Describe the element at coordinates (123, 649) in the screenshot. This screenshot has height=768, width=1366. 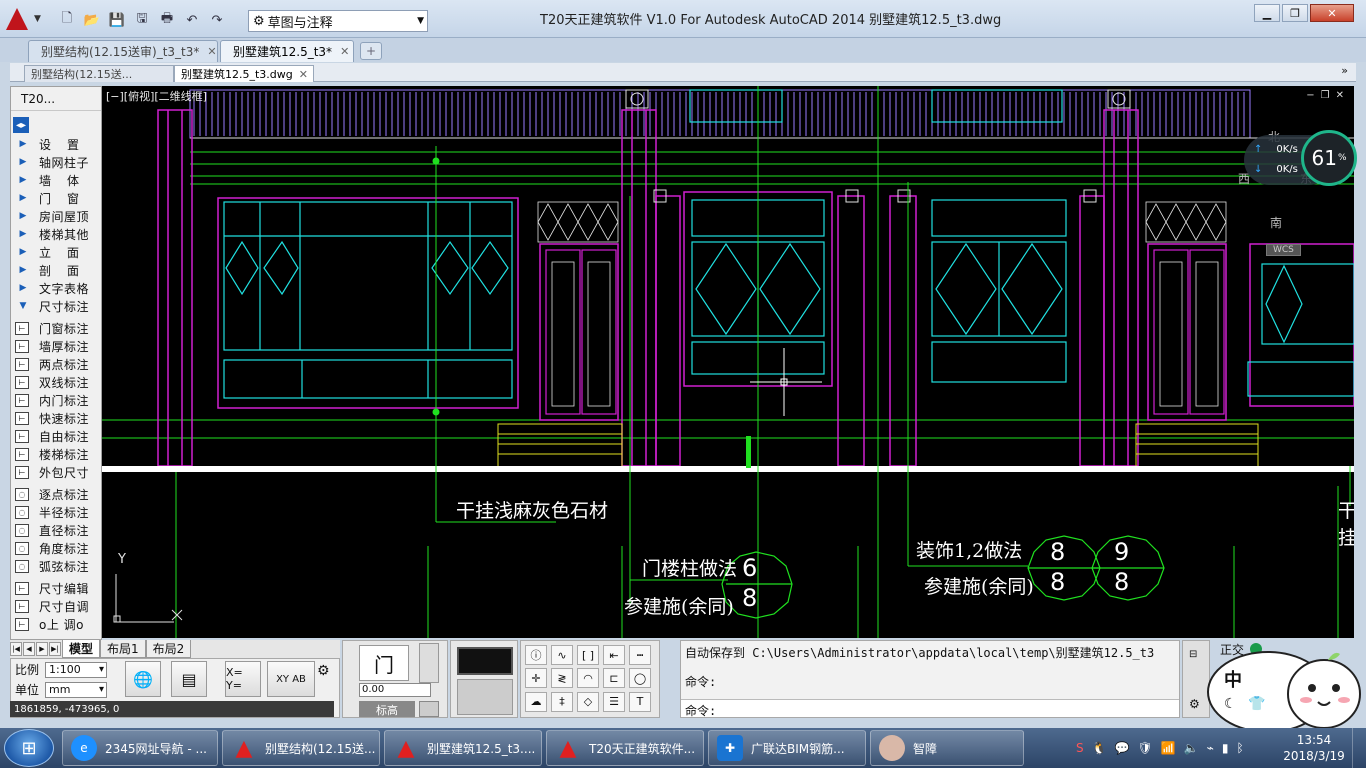
I see `tab-layout1: 布局1` at that location.